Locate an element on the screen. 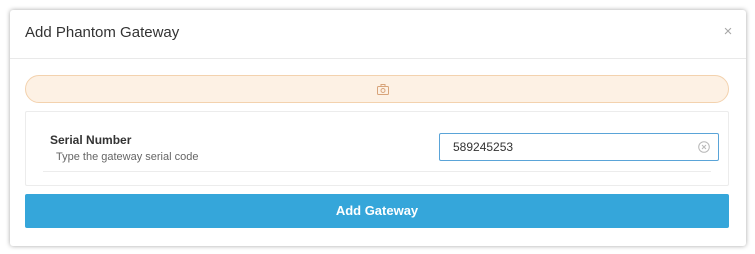 This screenshot has width=755, height=254. serial-number-help: Type the gateway serial code is located at coordinates (127, 157).